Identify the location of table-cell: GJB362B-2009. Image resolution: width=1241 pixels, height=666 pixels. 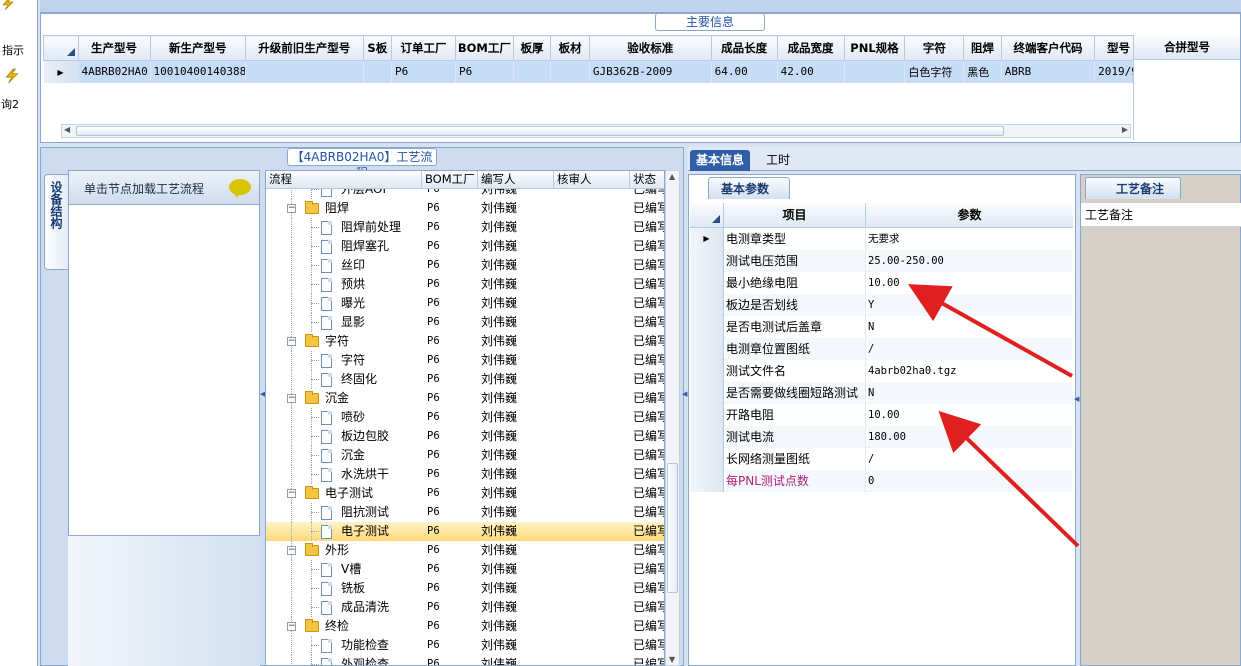
(650, 71).